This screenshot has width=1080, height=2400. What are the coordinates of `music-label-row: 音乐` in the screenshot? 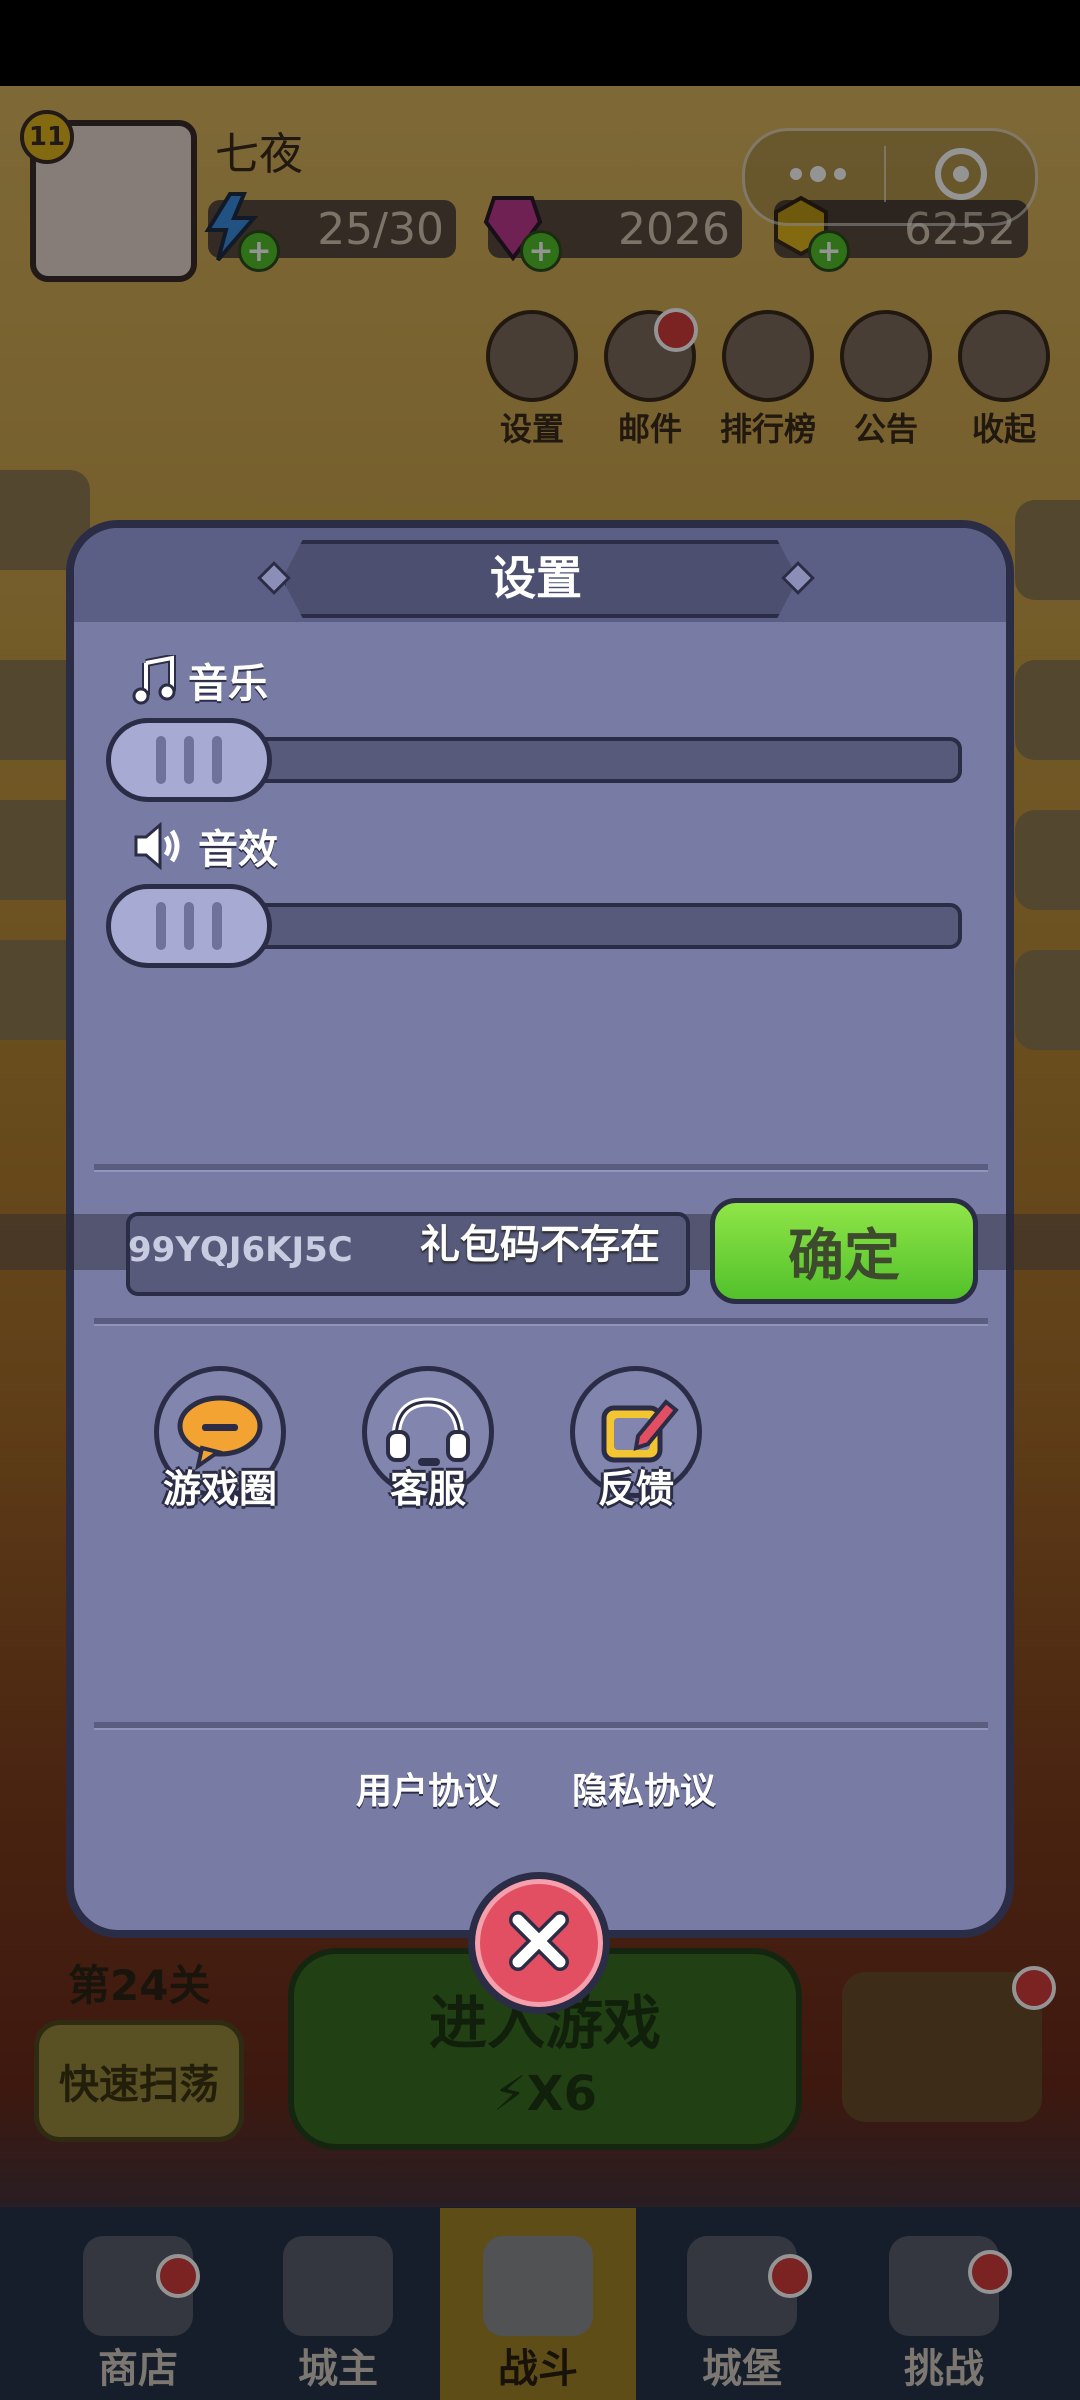 It's located at (200, 680).